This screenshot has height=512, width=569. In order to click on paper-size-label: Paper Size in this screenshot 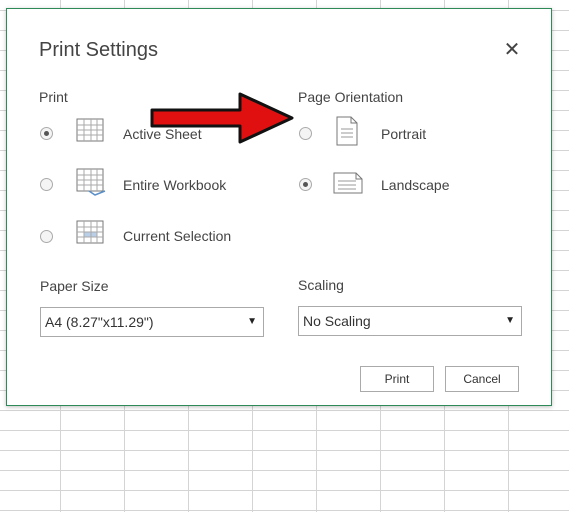, I will do `click(74, 286)`.